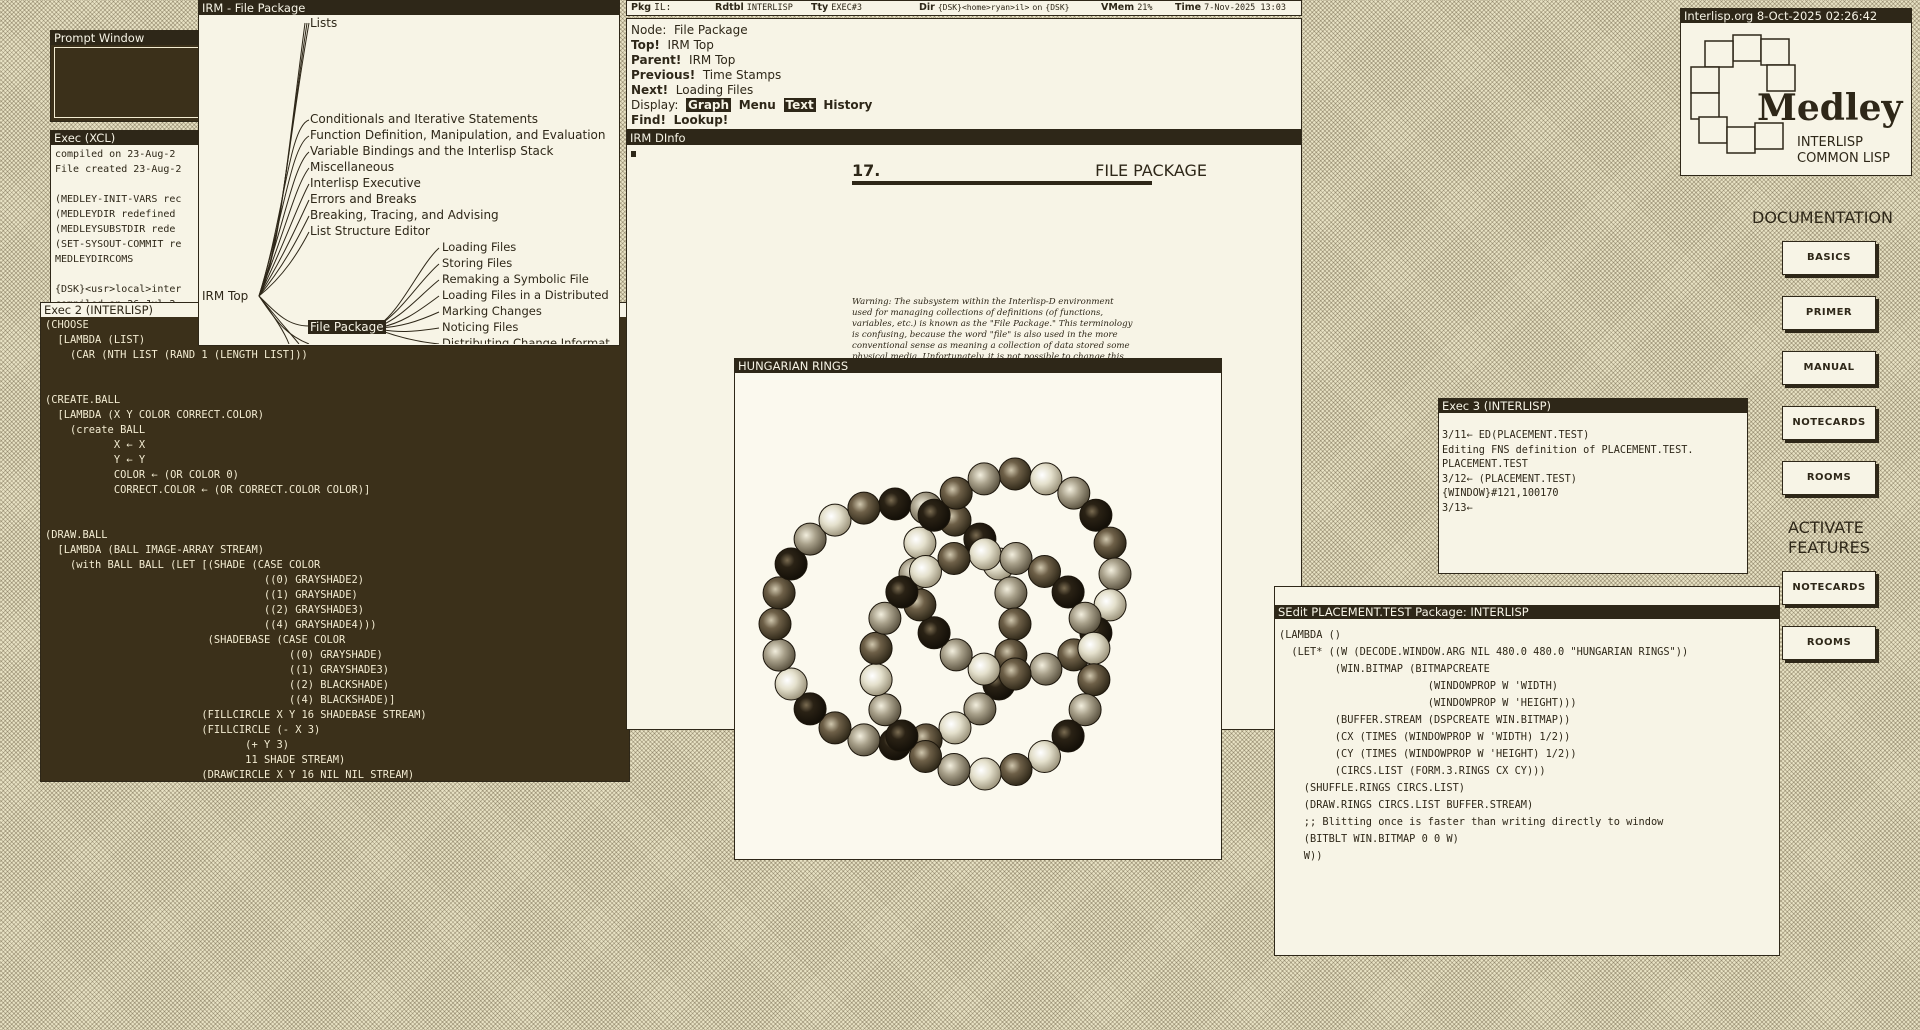 Image resolution: width=1920 pixels, height=1030 pixels. What do you see at coordinates (649, 90) in the screenshot?
I see `next-link: Next!` at bounding box center [649, 90].